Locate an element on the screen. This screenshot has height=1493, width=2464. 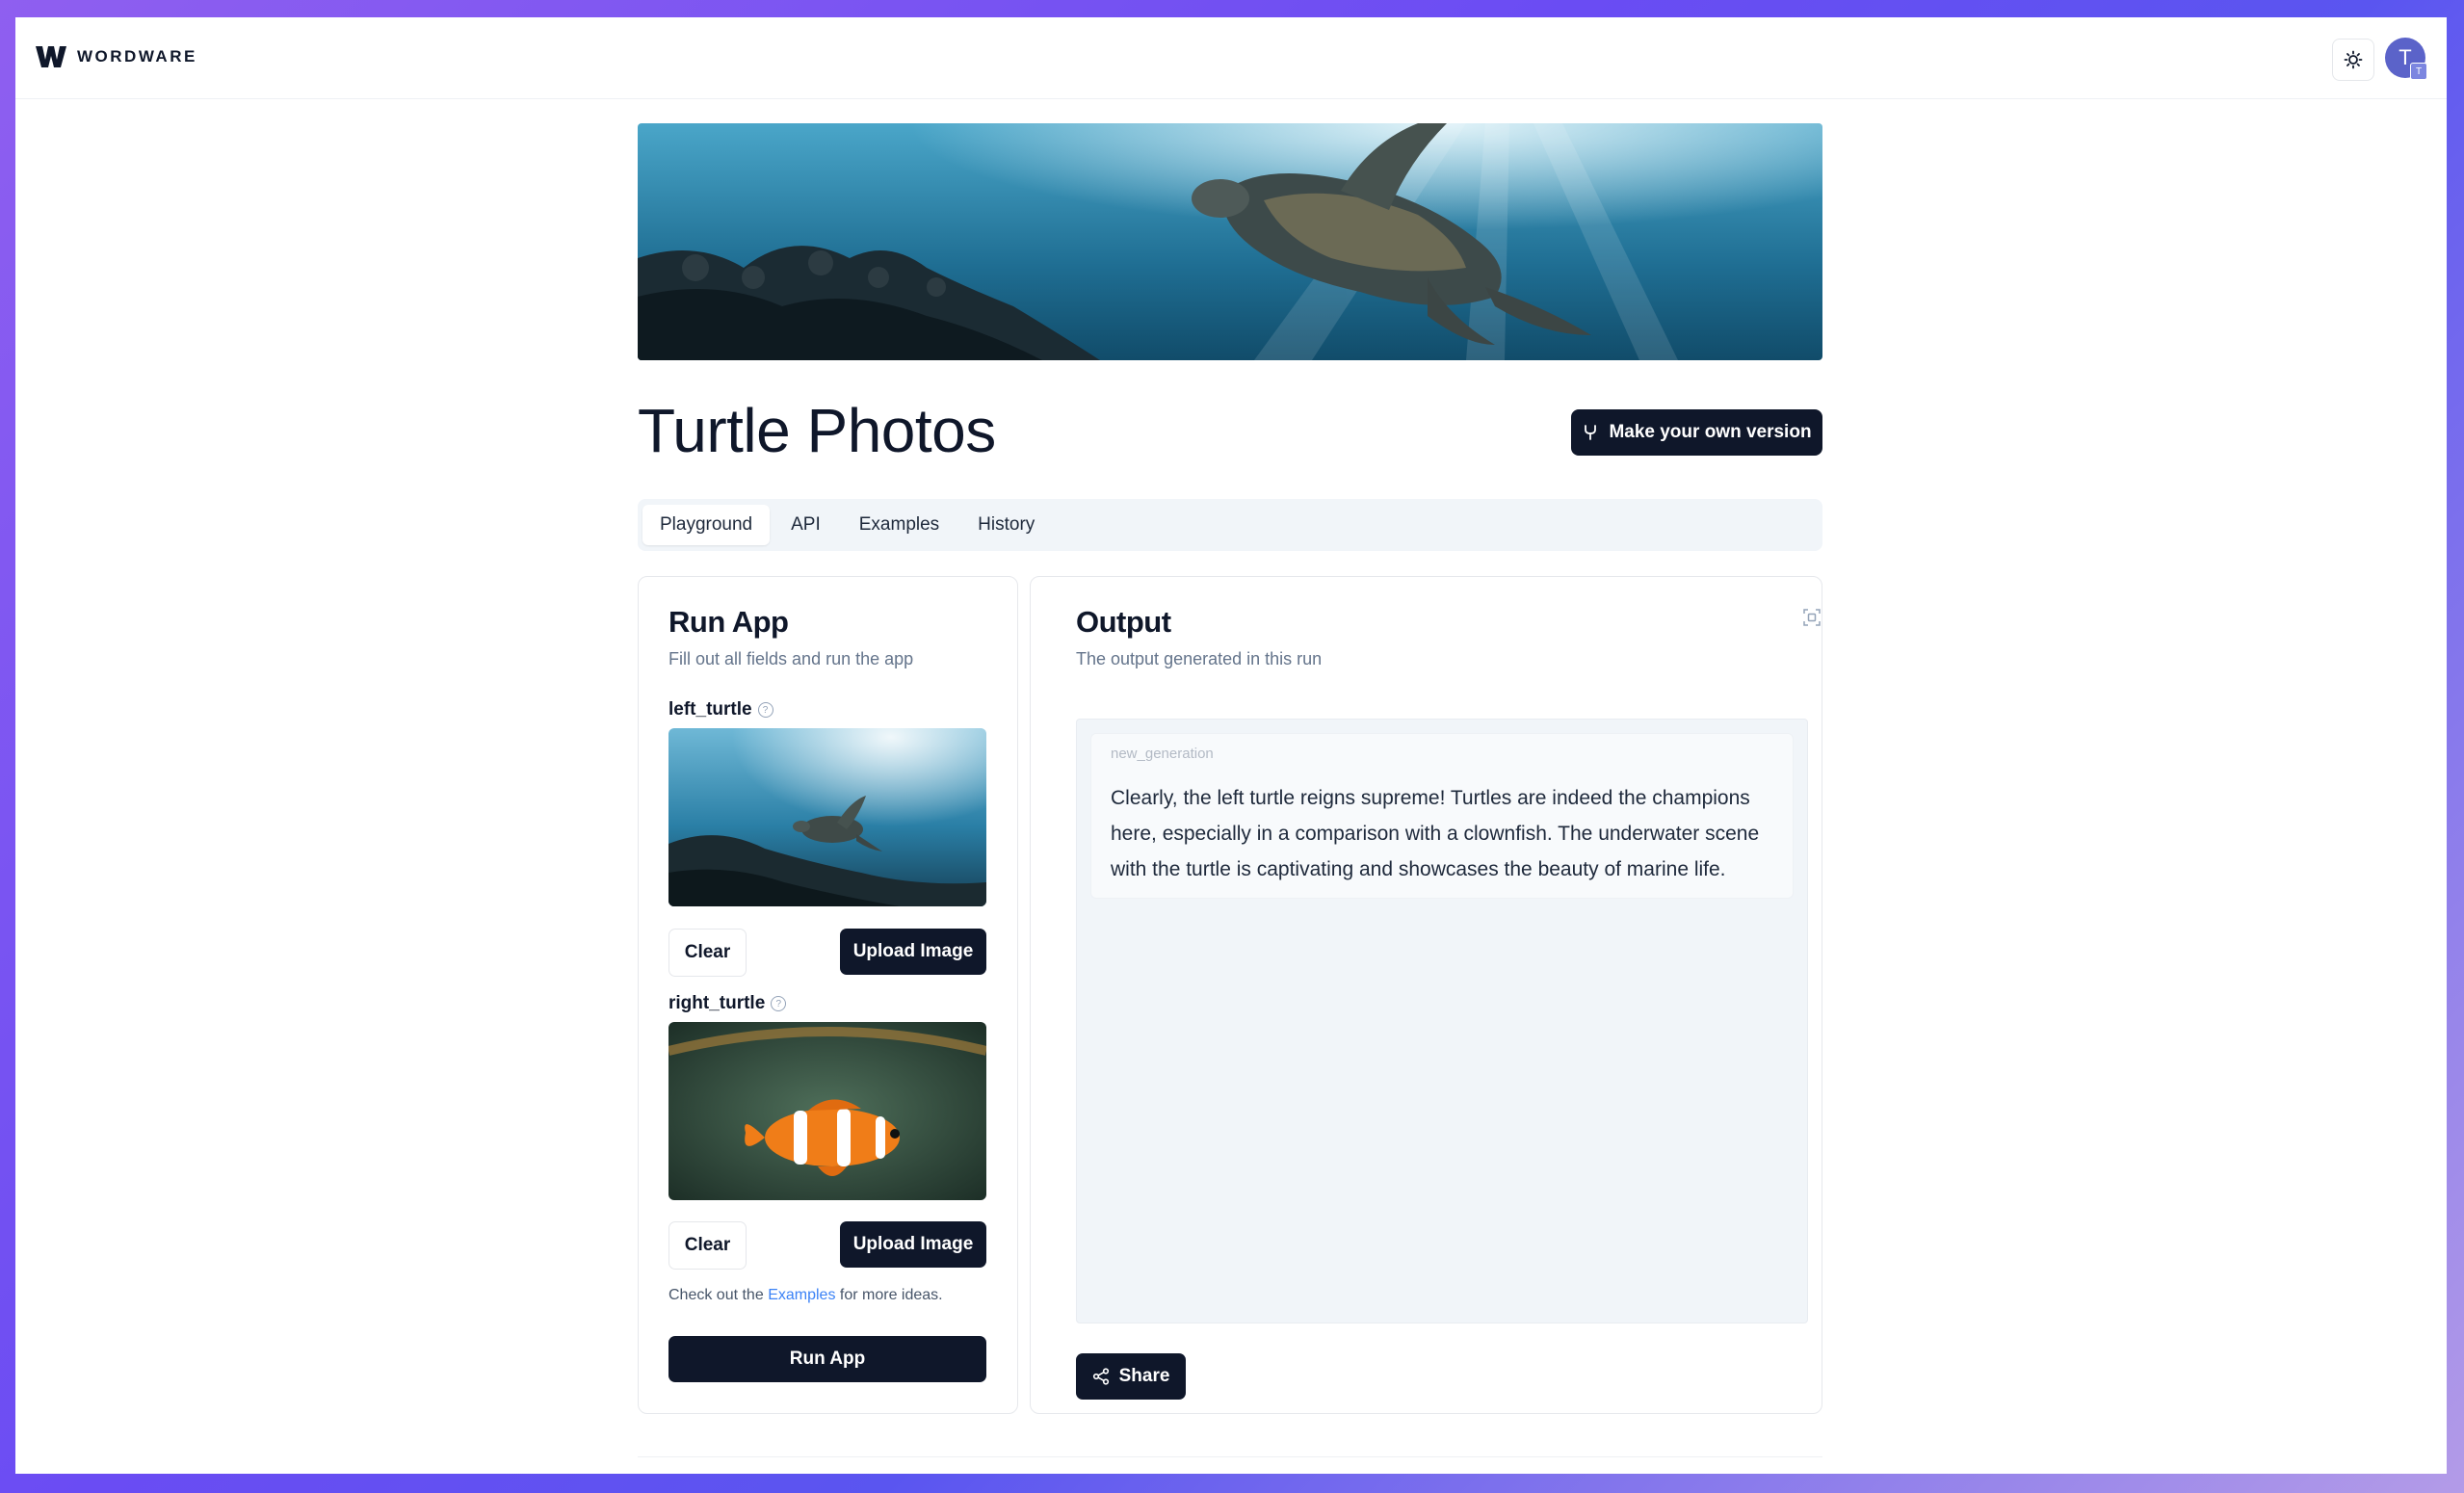
run-app-title: Run App is located at coordinates (728, 622).